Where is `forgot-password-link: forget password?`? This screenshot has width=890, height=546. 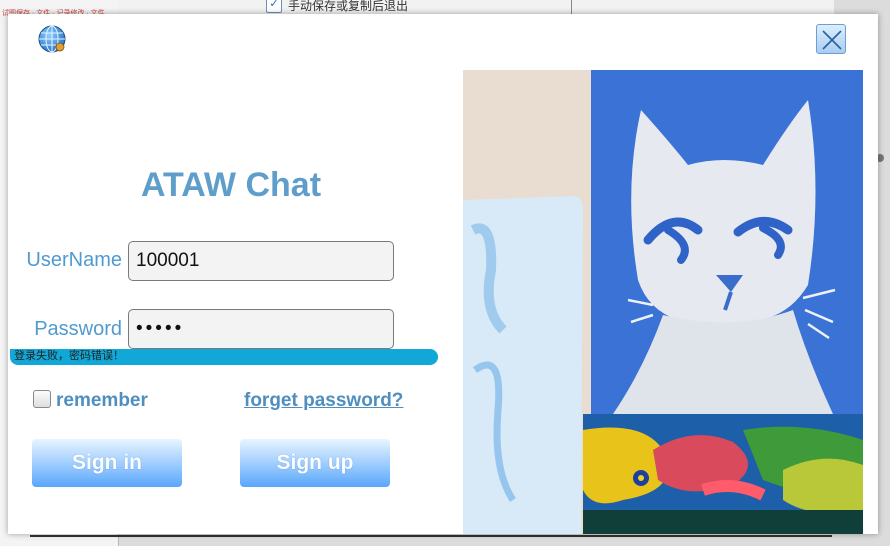
forgot-password-link: forget password? is located at coordinates (323, 401).